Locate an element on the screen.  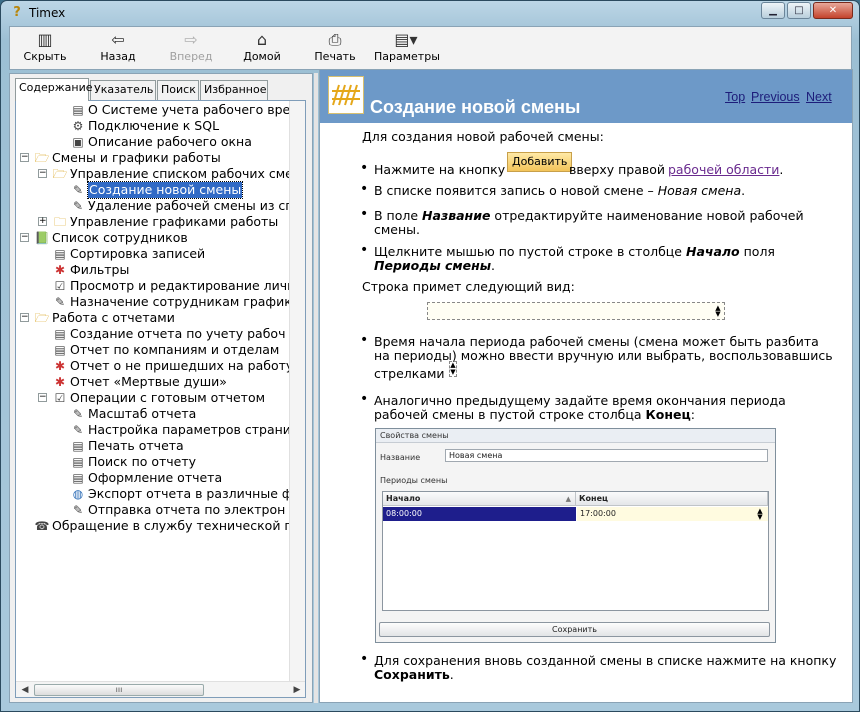
add-button-label: Добавить is located at coordinates (540, 161).